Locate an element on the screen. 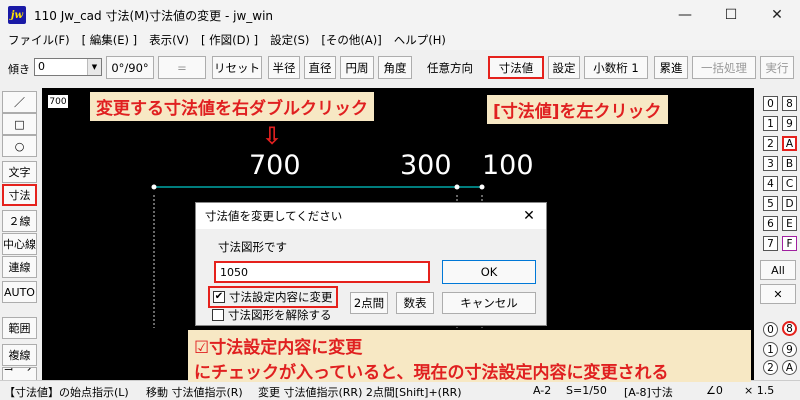 This screenshot has width=800, height=400. rectangle-tool-button: □ is located at coordinates (19, 124).